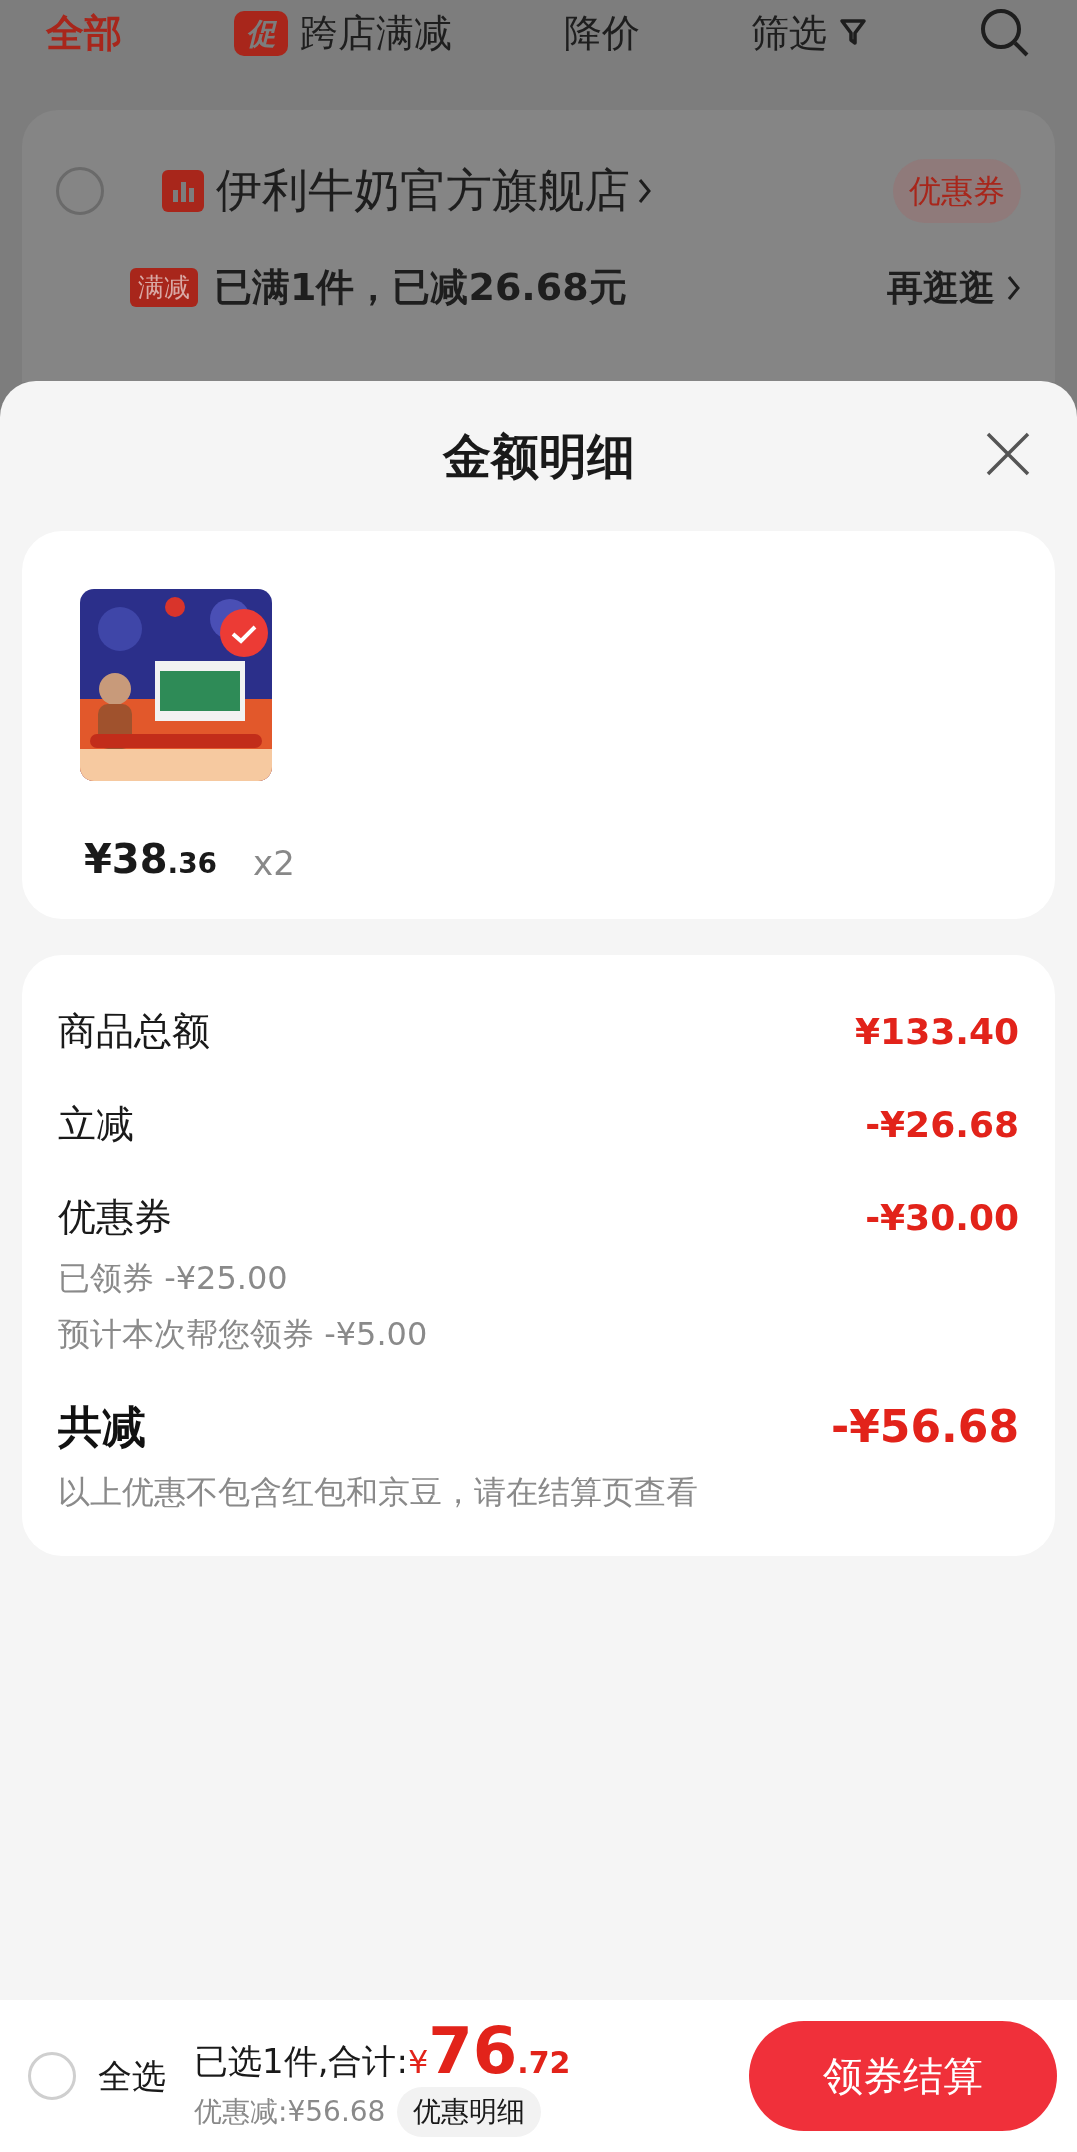  Describe the element at coordinates (942, 1124) in the screenshot. I see `summary-value: -¥26.68` at that location.